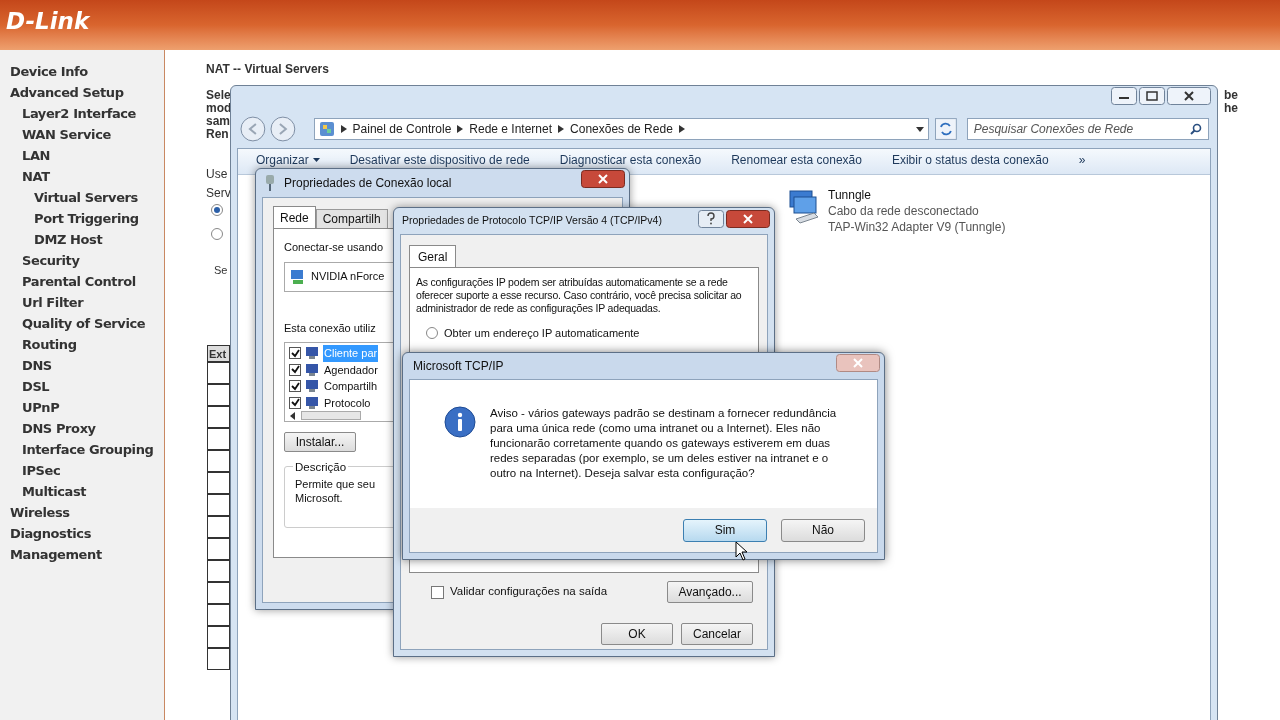 The width and height of the screenshot is (1280, 720). I want to click on tab: Compartilh, so click(351, 218).